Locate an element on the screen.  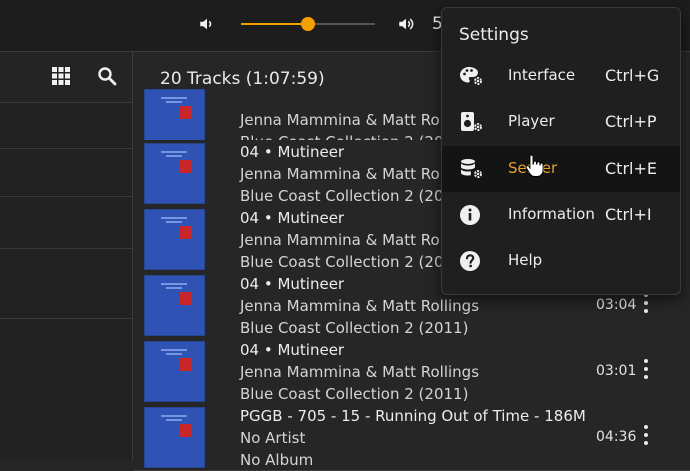
menu-item-label: Help is located at coordinates (525, 260).